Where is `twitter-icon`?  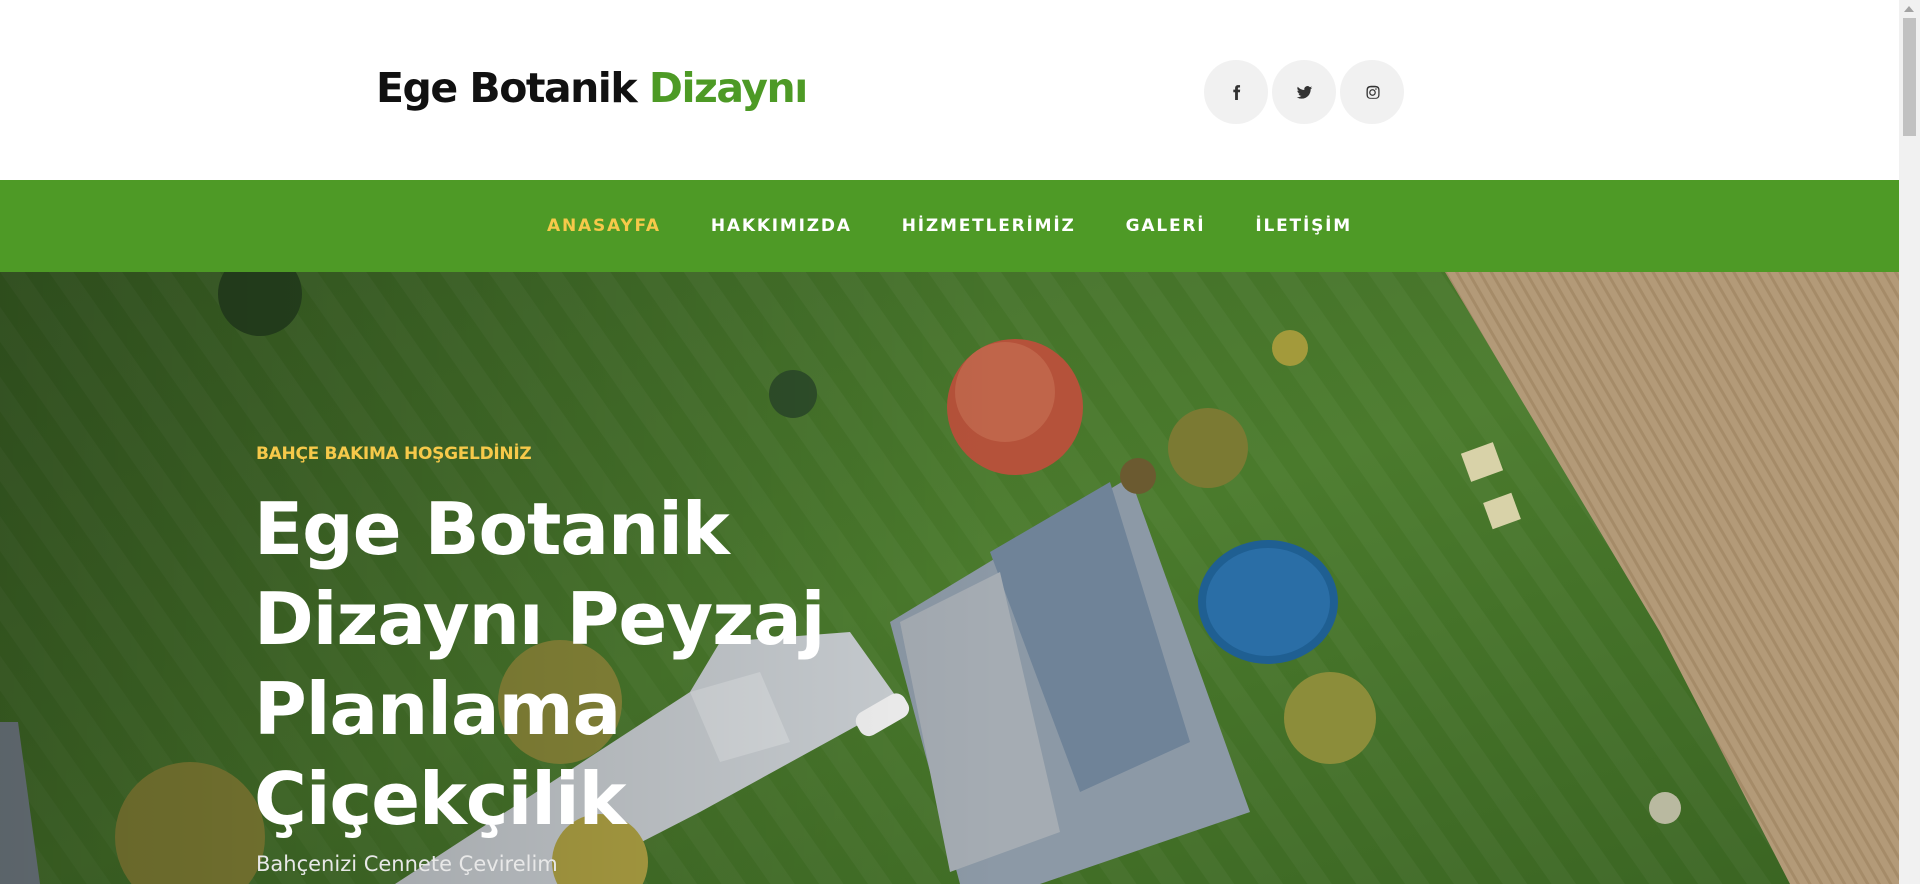
twitter-icon is located at coordinates (1304, 92).